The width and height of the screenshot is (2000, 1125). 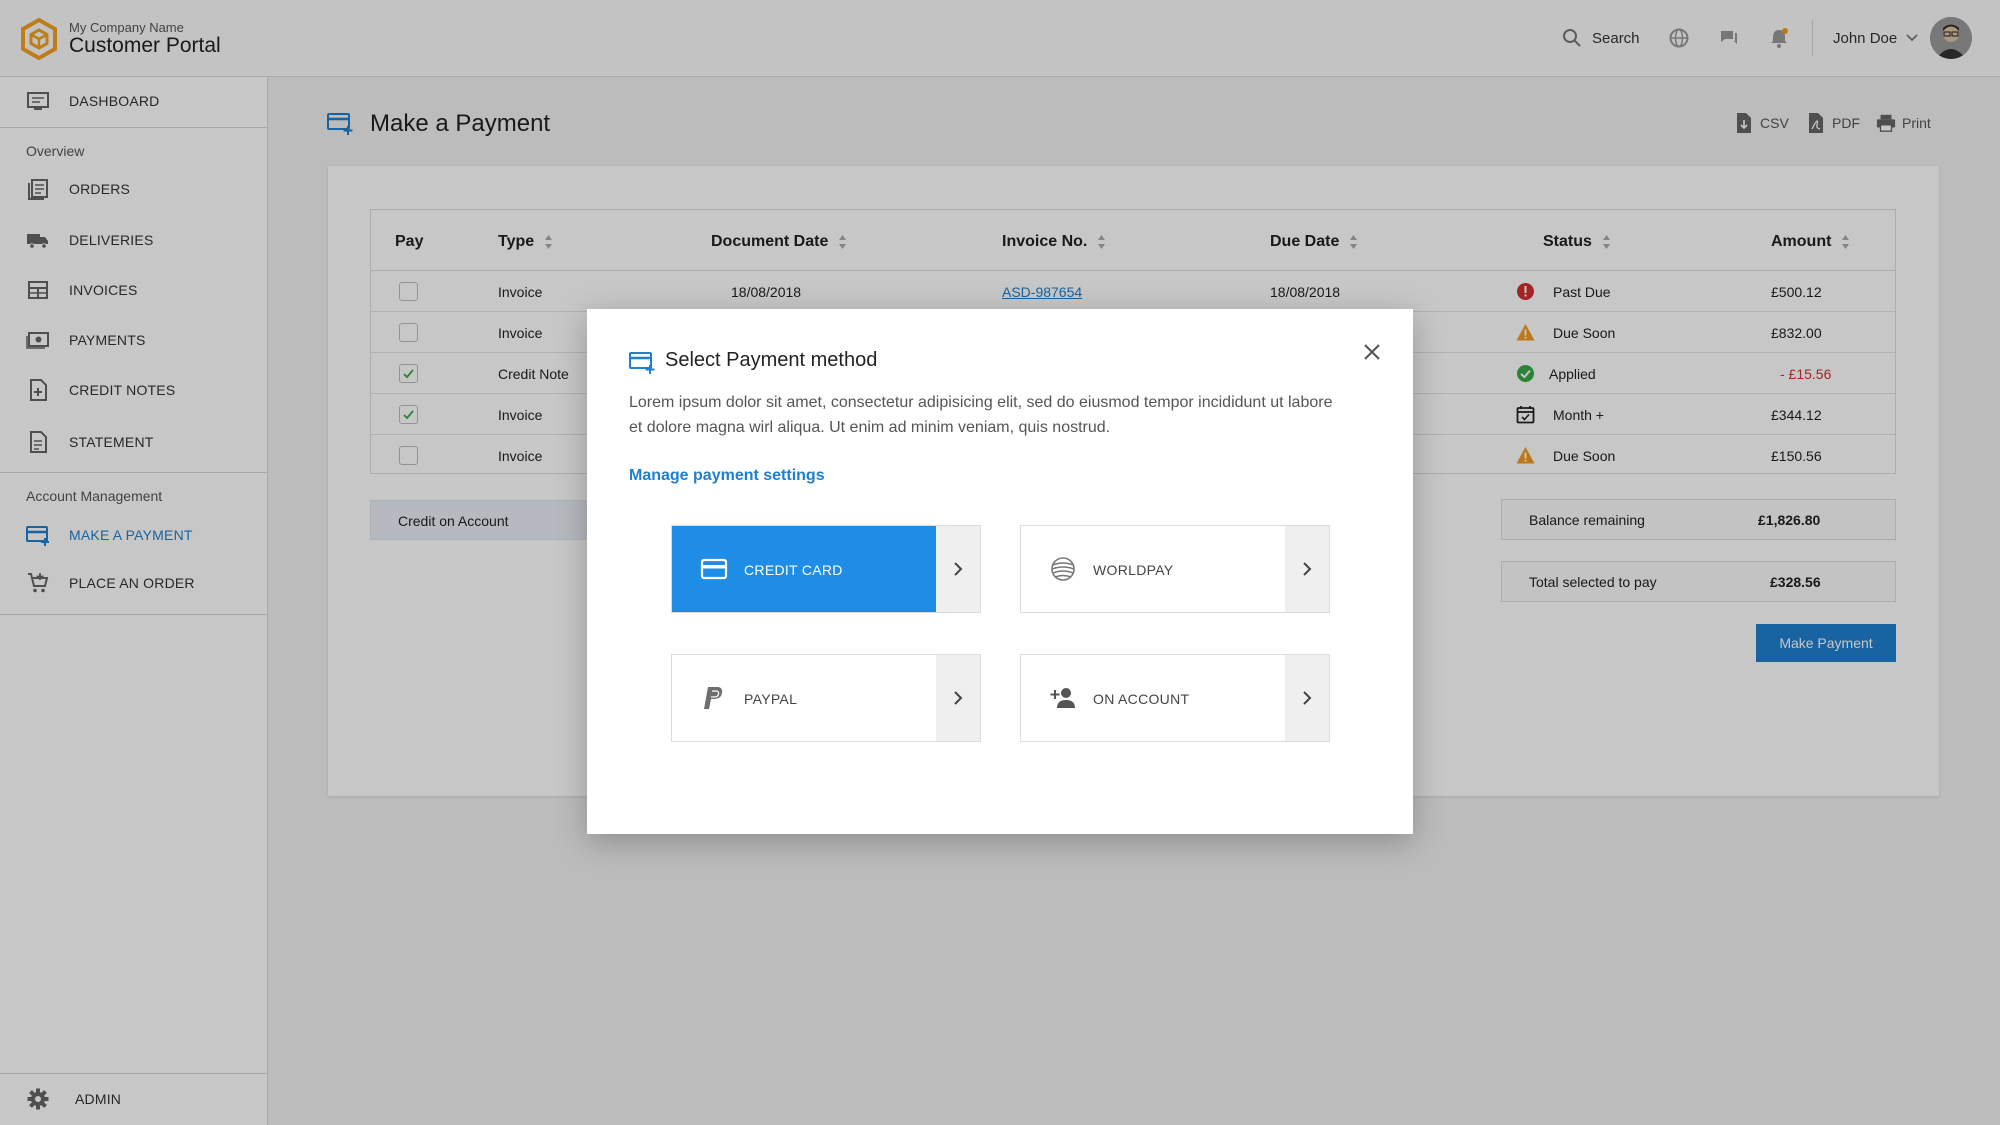 What do you see at coordinates (642, 363) in the screenshot?
I see `payment-card-add-icon` at bounding box center [642, 363].